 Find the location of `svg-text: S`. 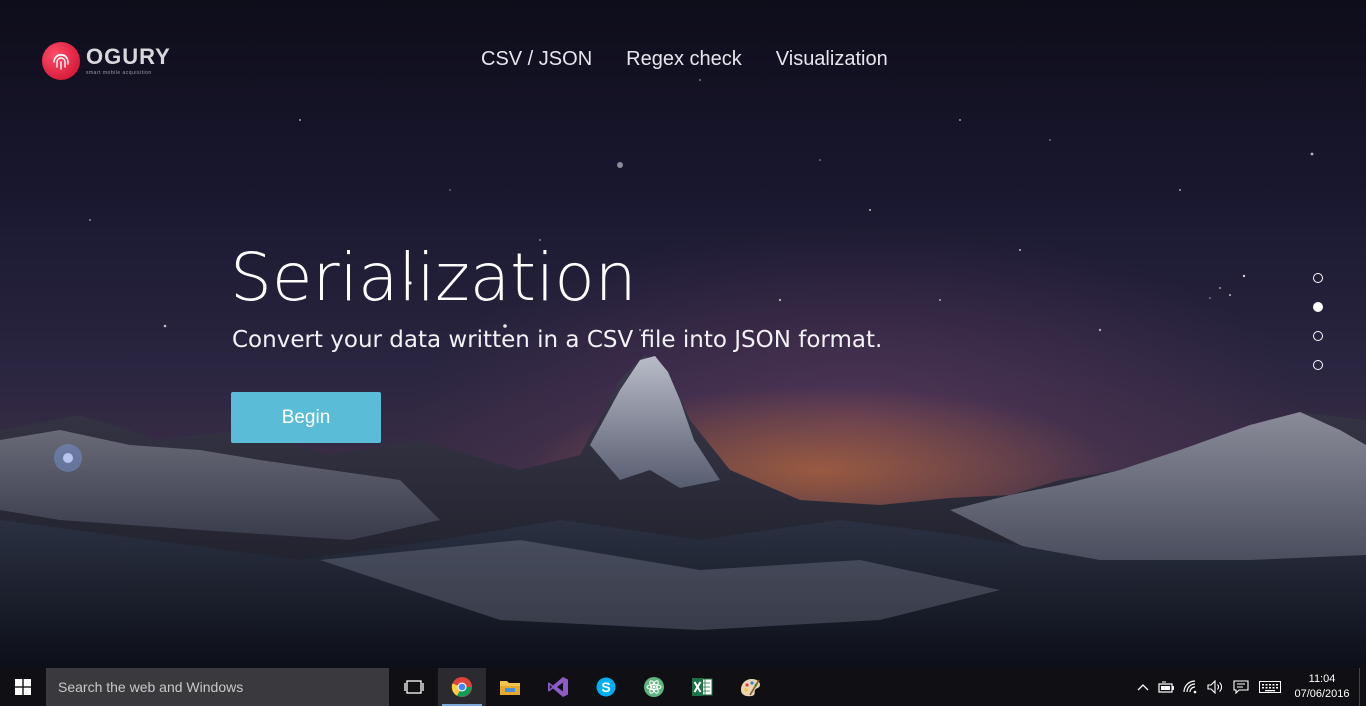

svg-text: S is located at coordinates (605, 687).